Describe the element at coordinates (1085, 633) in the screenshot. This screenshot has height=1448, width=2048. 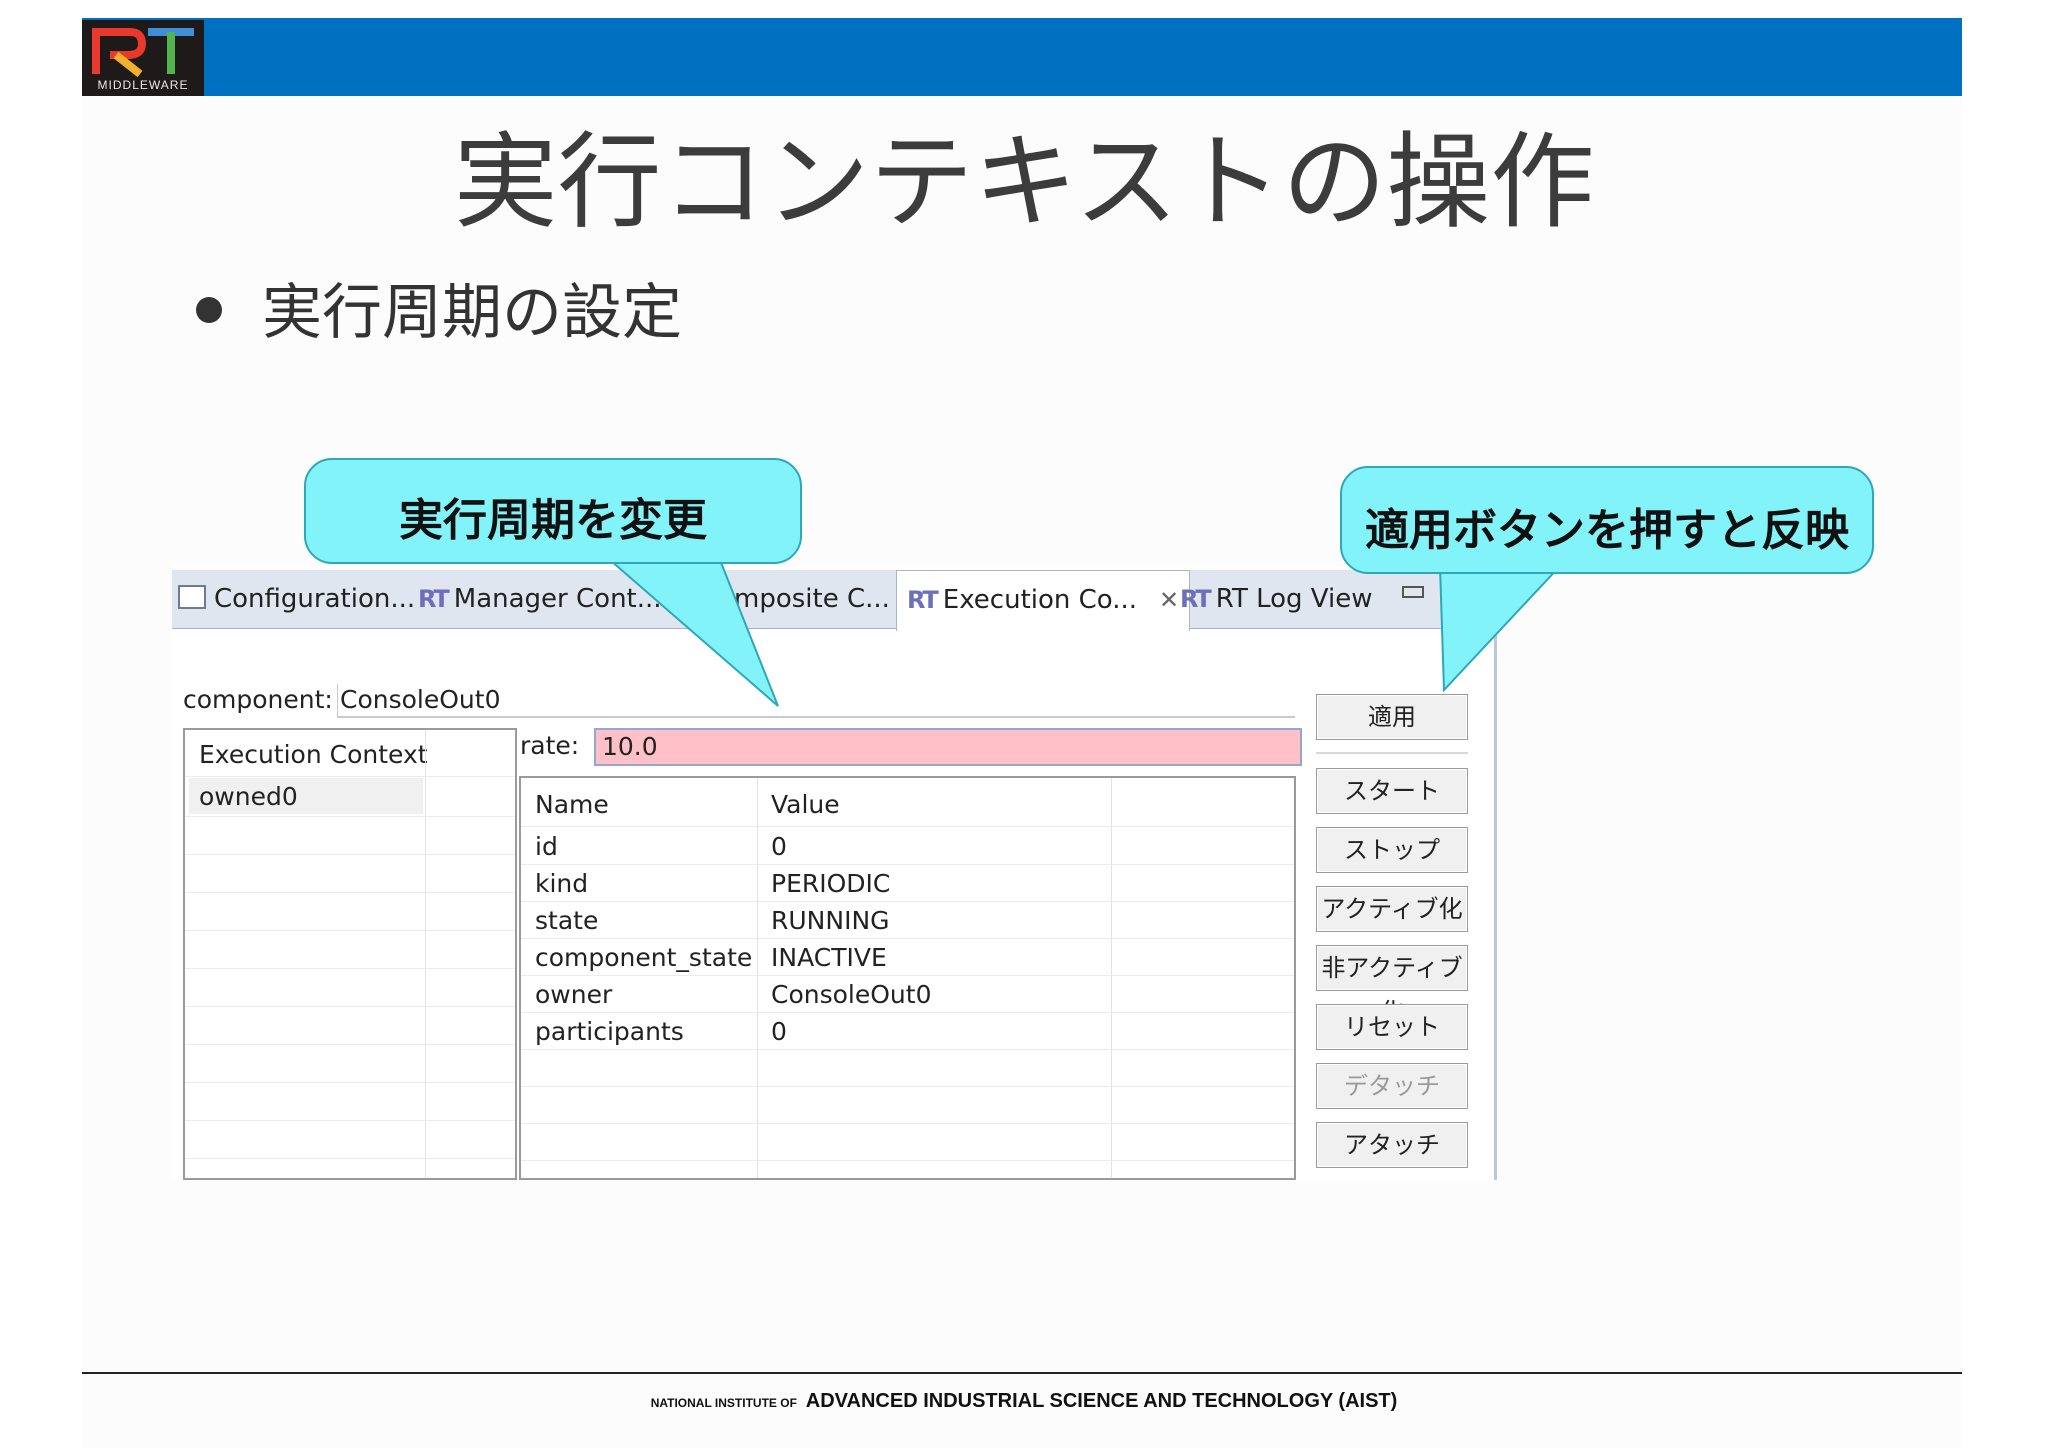
I see `callout-pointers` at that location.